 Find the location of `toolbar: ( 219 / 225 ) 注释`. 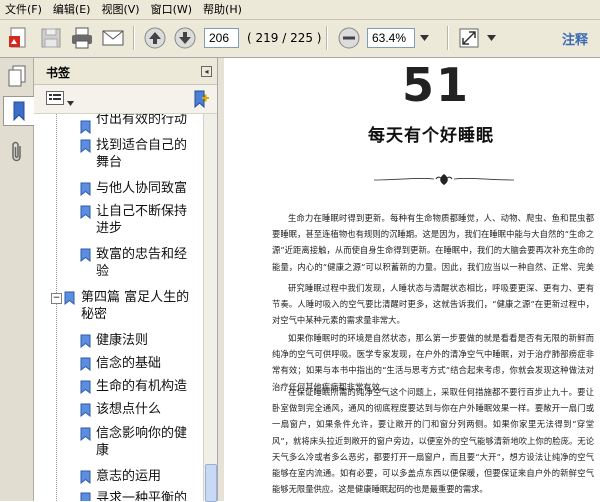

toolbar: ( 219 / 225 ) 注释 is located at coordinates (300, 39).